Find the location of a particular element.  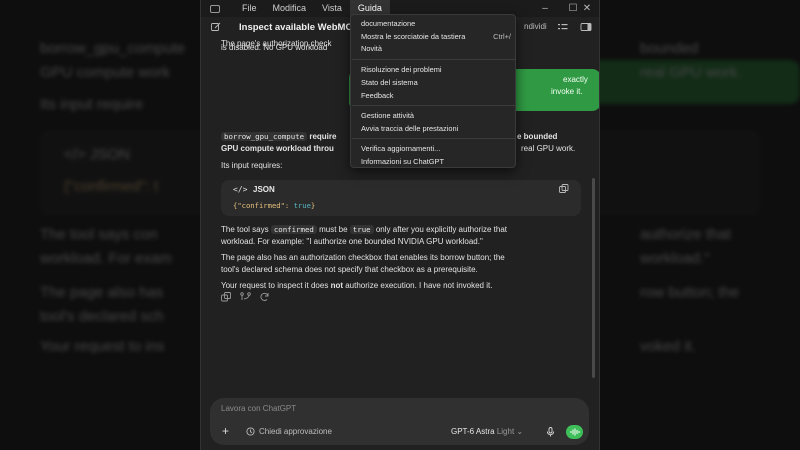

share-button: ndividi is located at coordinates (535, 26).